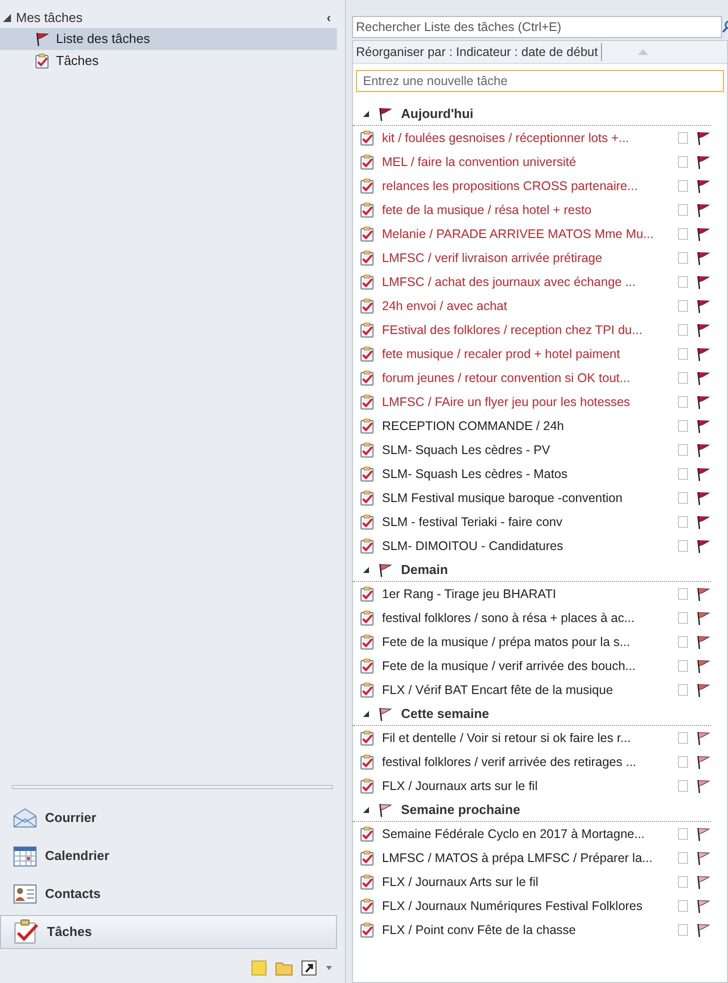 This screenshot has width=728, height=983. I want to click on folder-item: Tâches, so click(168, 61).